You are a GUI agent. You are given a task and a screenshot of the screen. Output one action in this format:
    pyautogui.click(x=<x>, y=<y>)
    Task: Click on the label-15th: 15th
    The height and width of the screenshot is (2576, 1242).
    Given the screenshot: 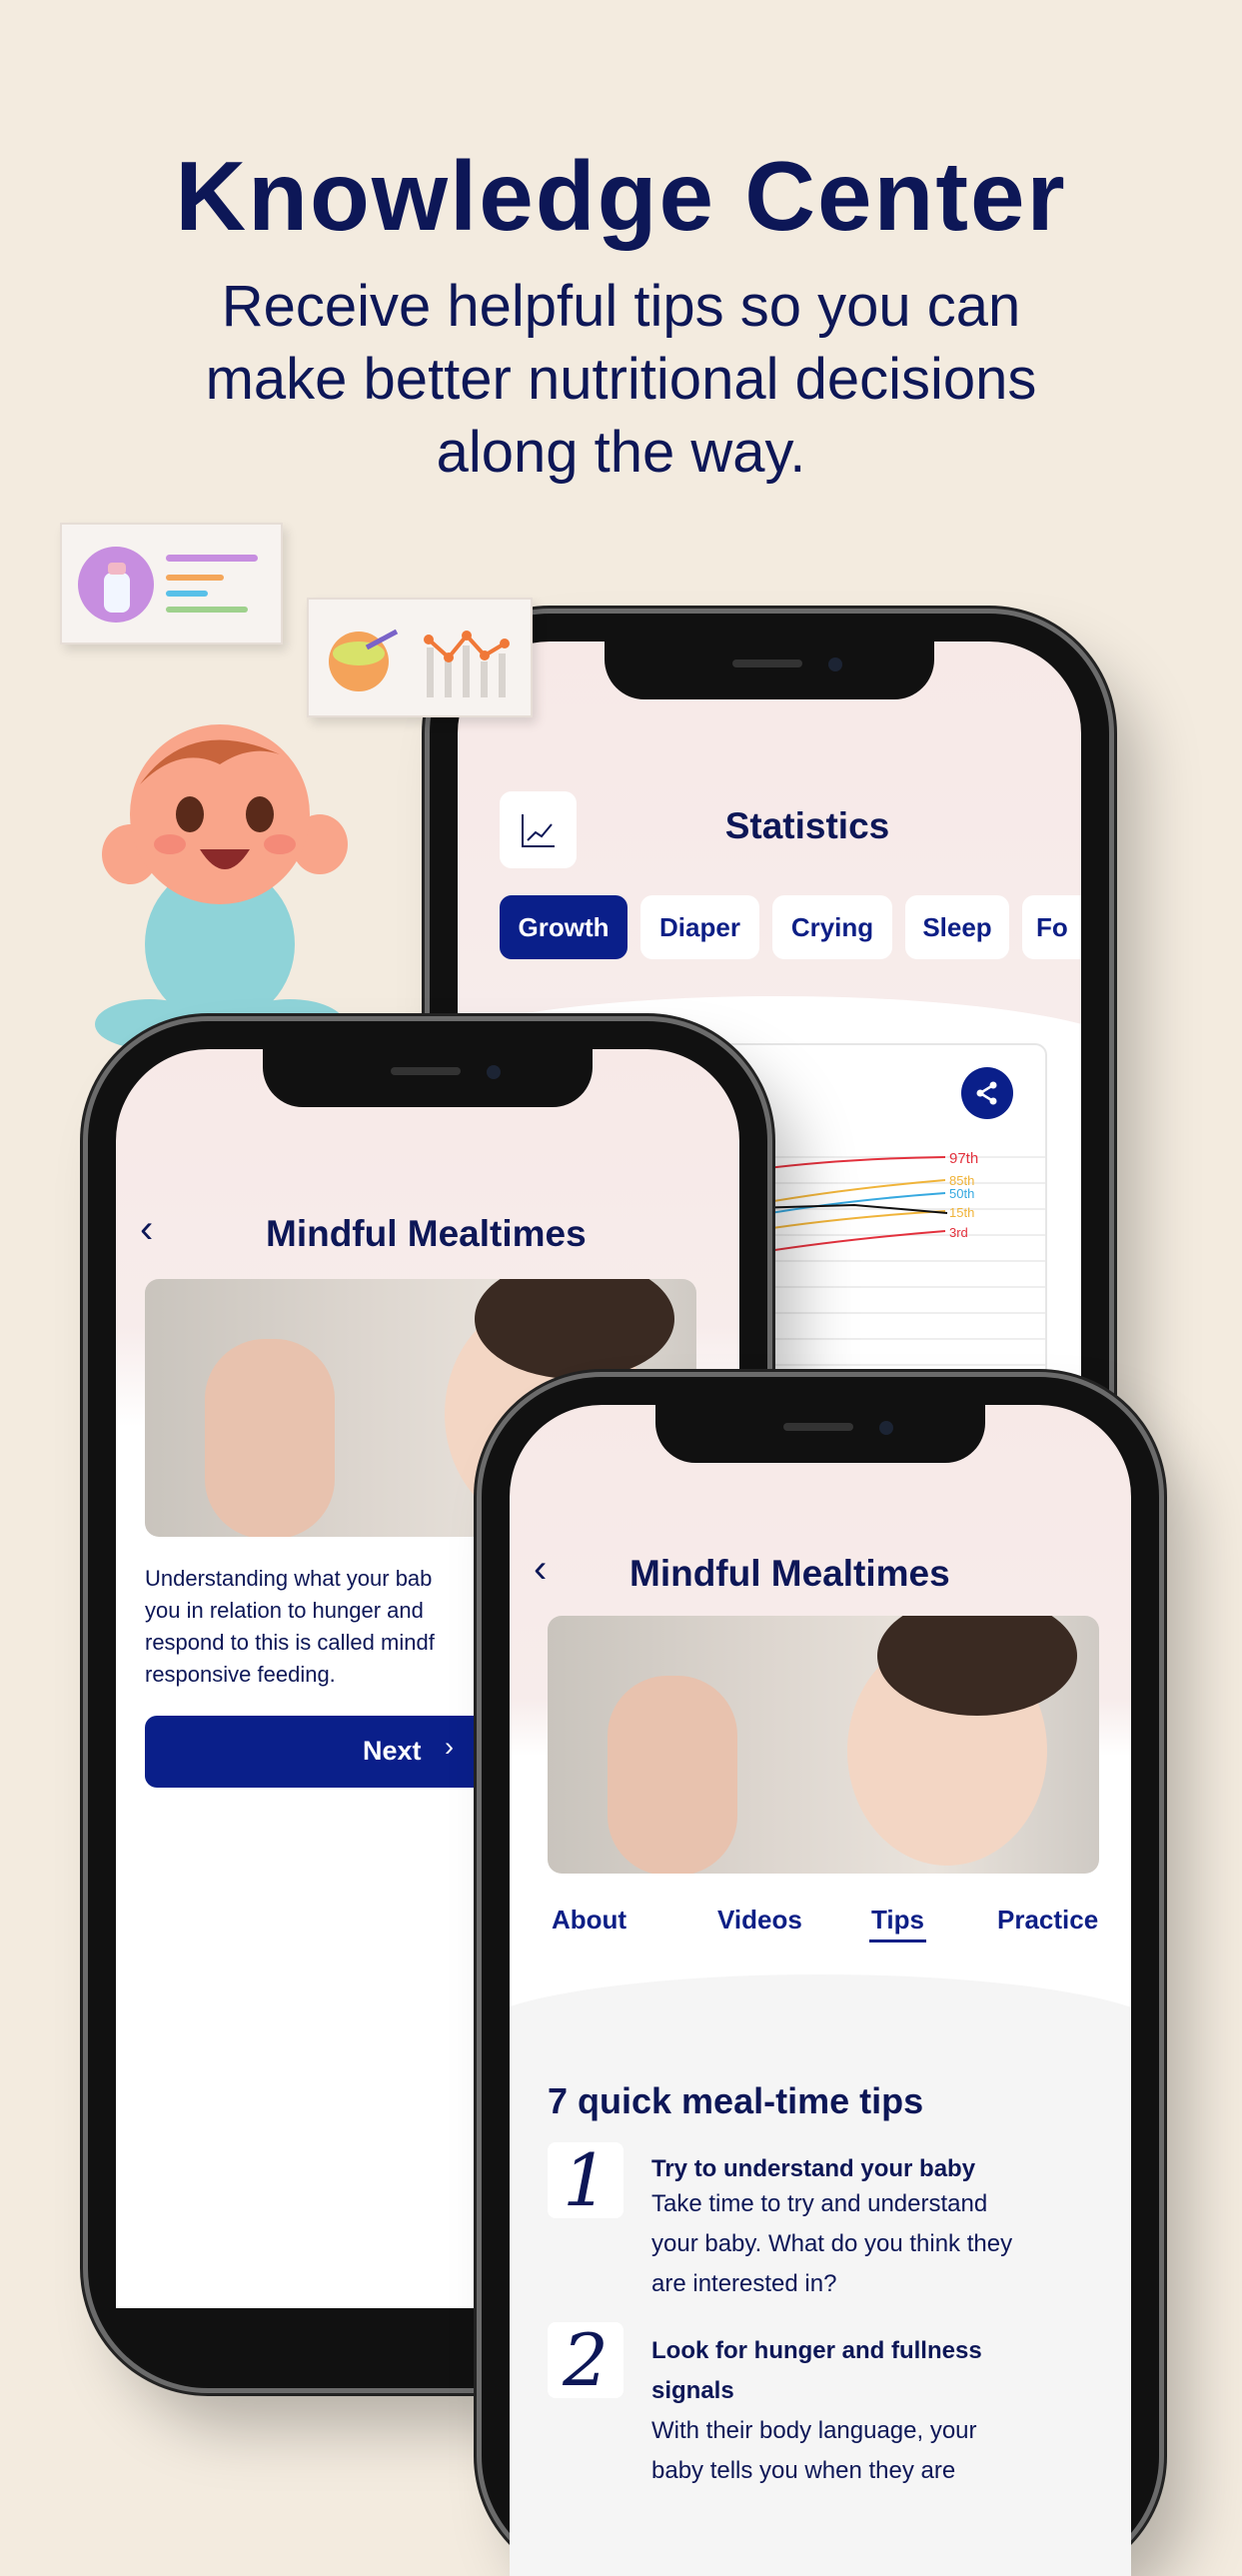 What is the action you would take?
    pyautogui.click(x=961, y=1212)
    